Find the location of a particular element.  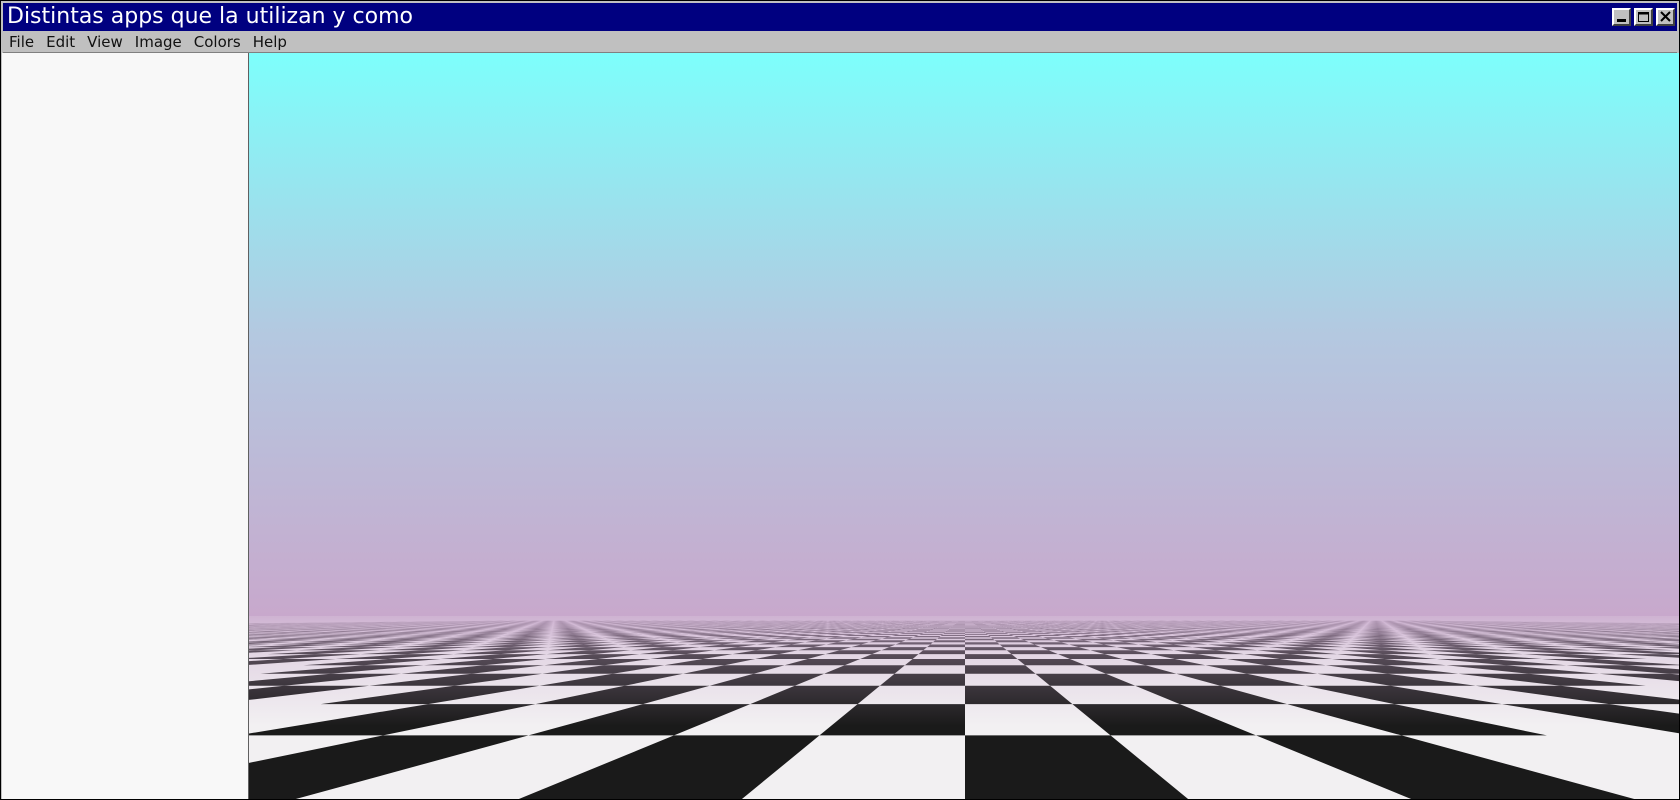

menu-image: Image is located at coordinates (158, 42).